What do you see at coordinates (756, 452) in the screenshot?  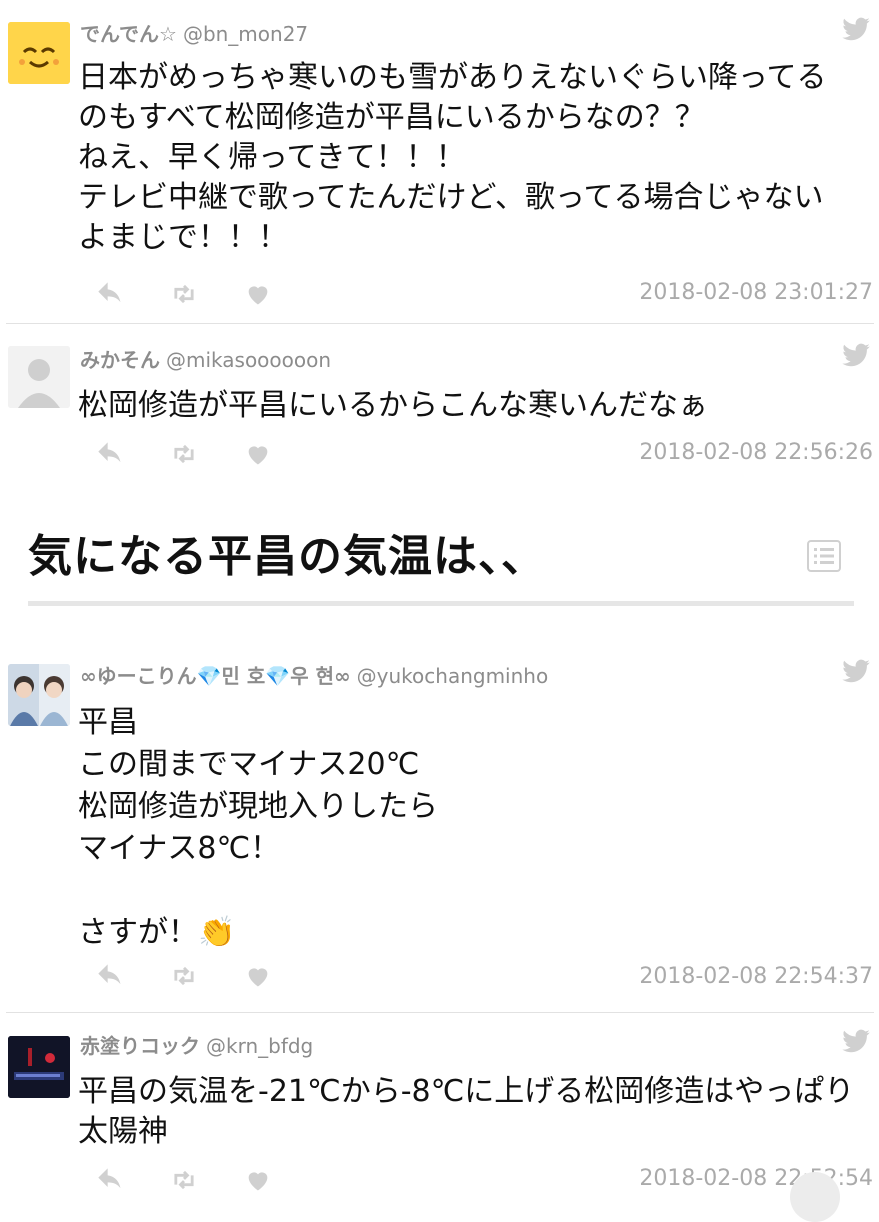 I see `tweet-timestamp: 2018-02-08 22:56:26` at bounding box center [756, 452].